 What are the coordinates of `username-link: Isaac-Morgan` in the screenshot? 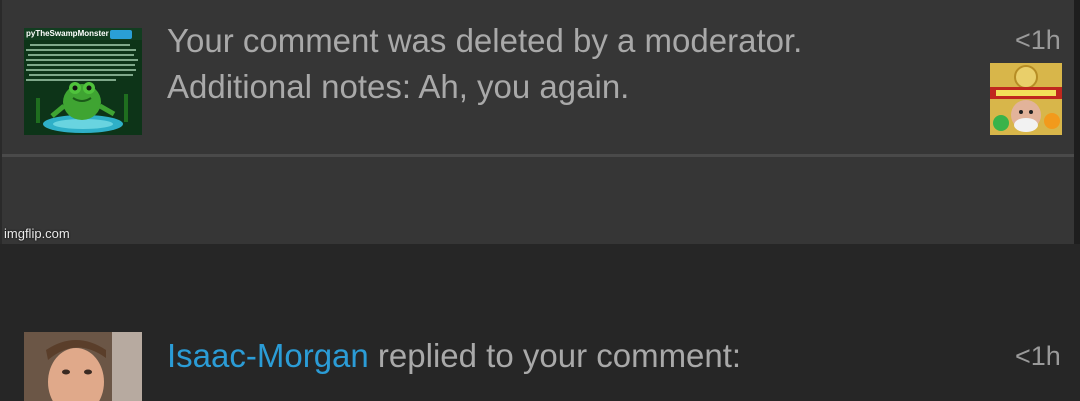 It's located at (268, 355).